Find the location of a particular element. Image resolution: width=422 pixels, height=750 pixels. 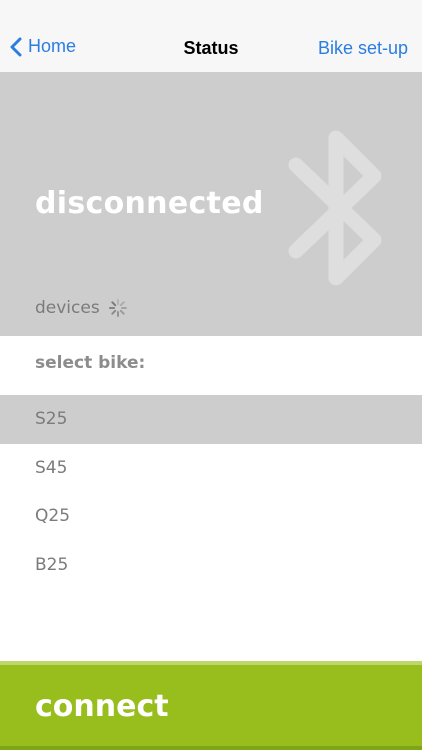

devices-scan-status: devices is located at coordinates (81, 308).